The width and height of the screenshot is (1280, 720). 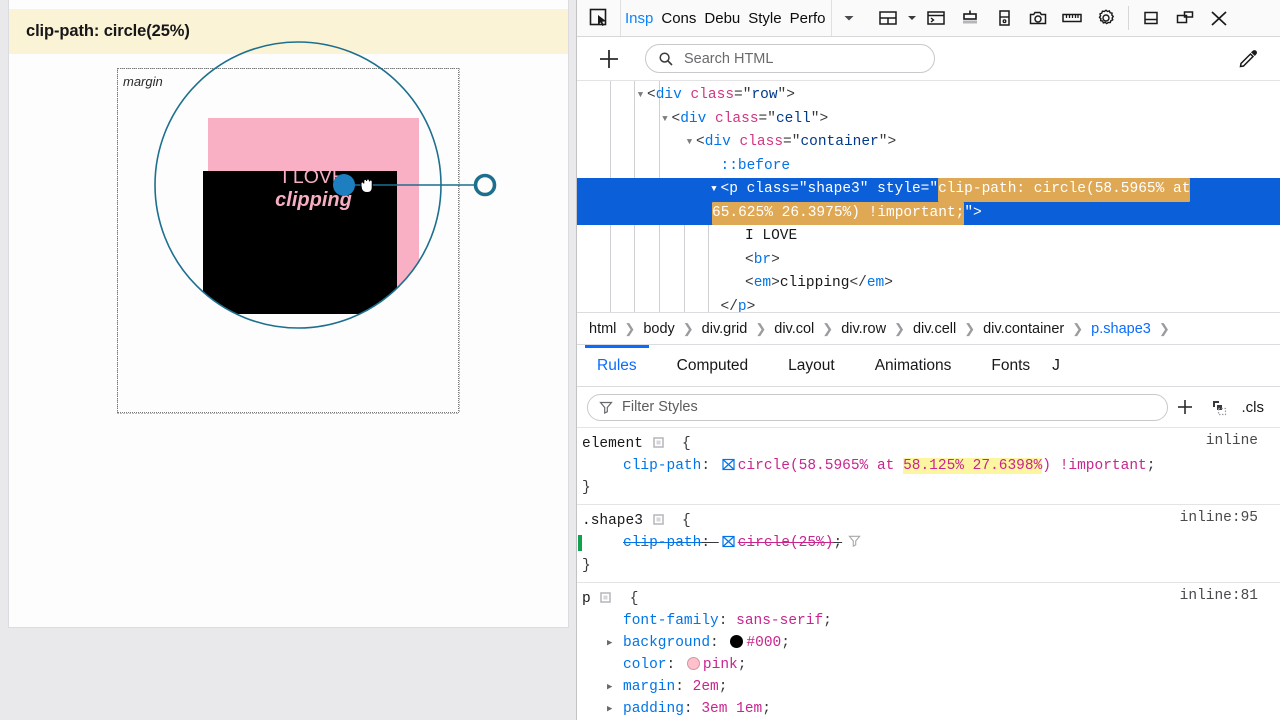 What do you see at coordinates (928, 543) in the screenshot?
I see `css-declaration: clip-path: circle(25%);` at bounding box center [928, 543].